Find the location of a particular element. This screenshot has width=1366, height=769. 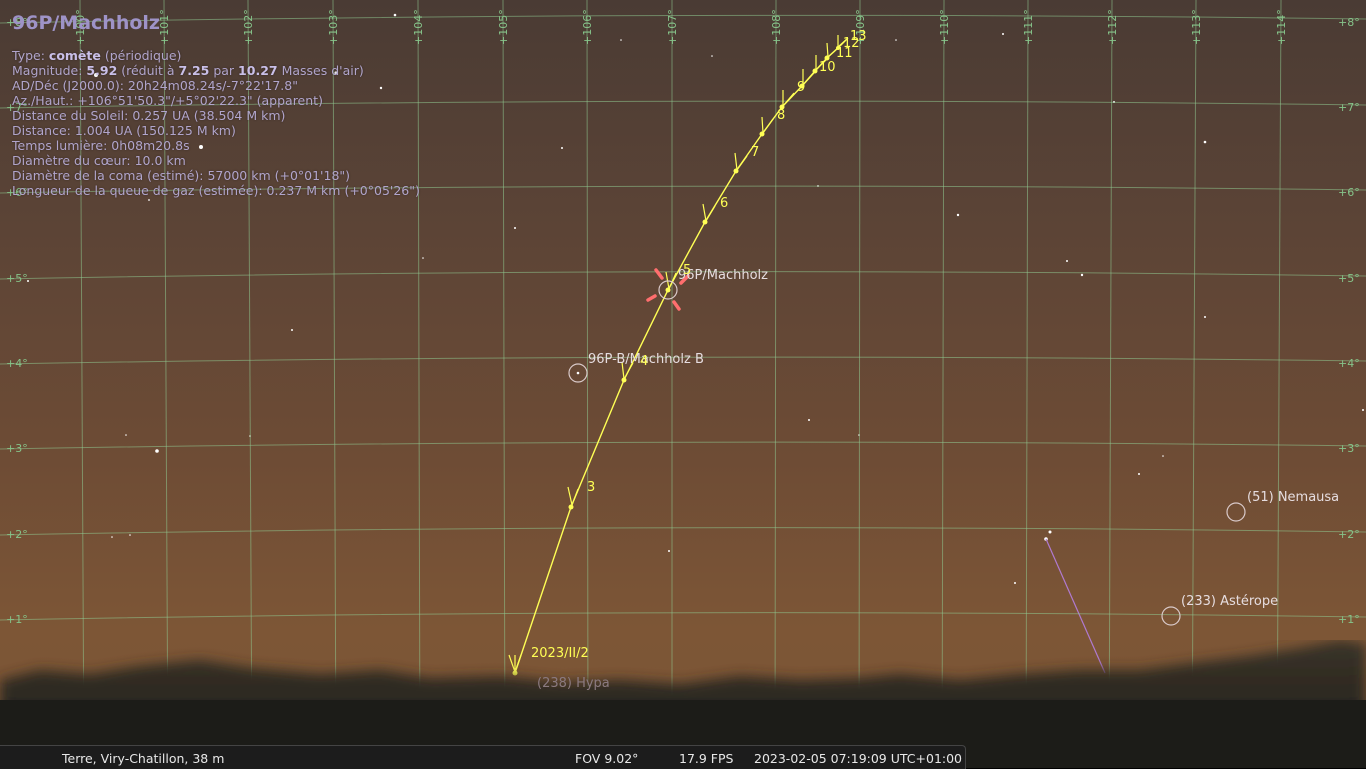

trail-tick-label: 5 is located at coordinates (687, 270).